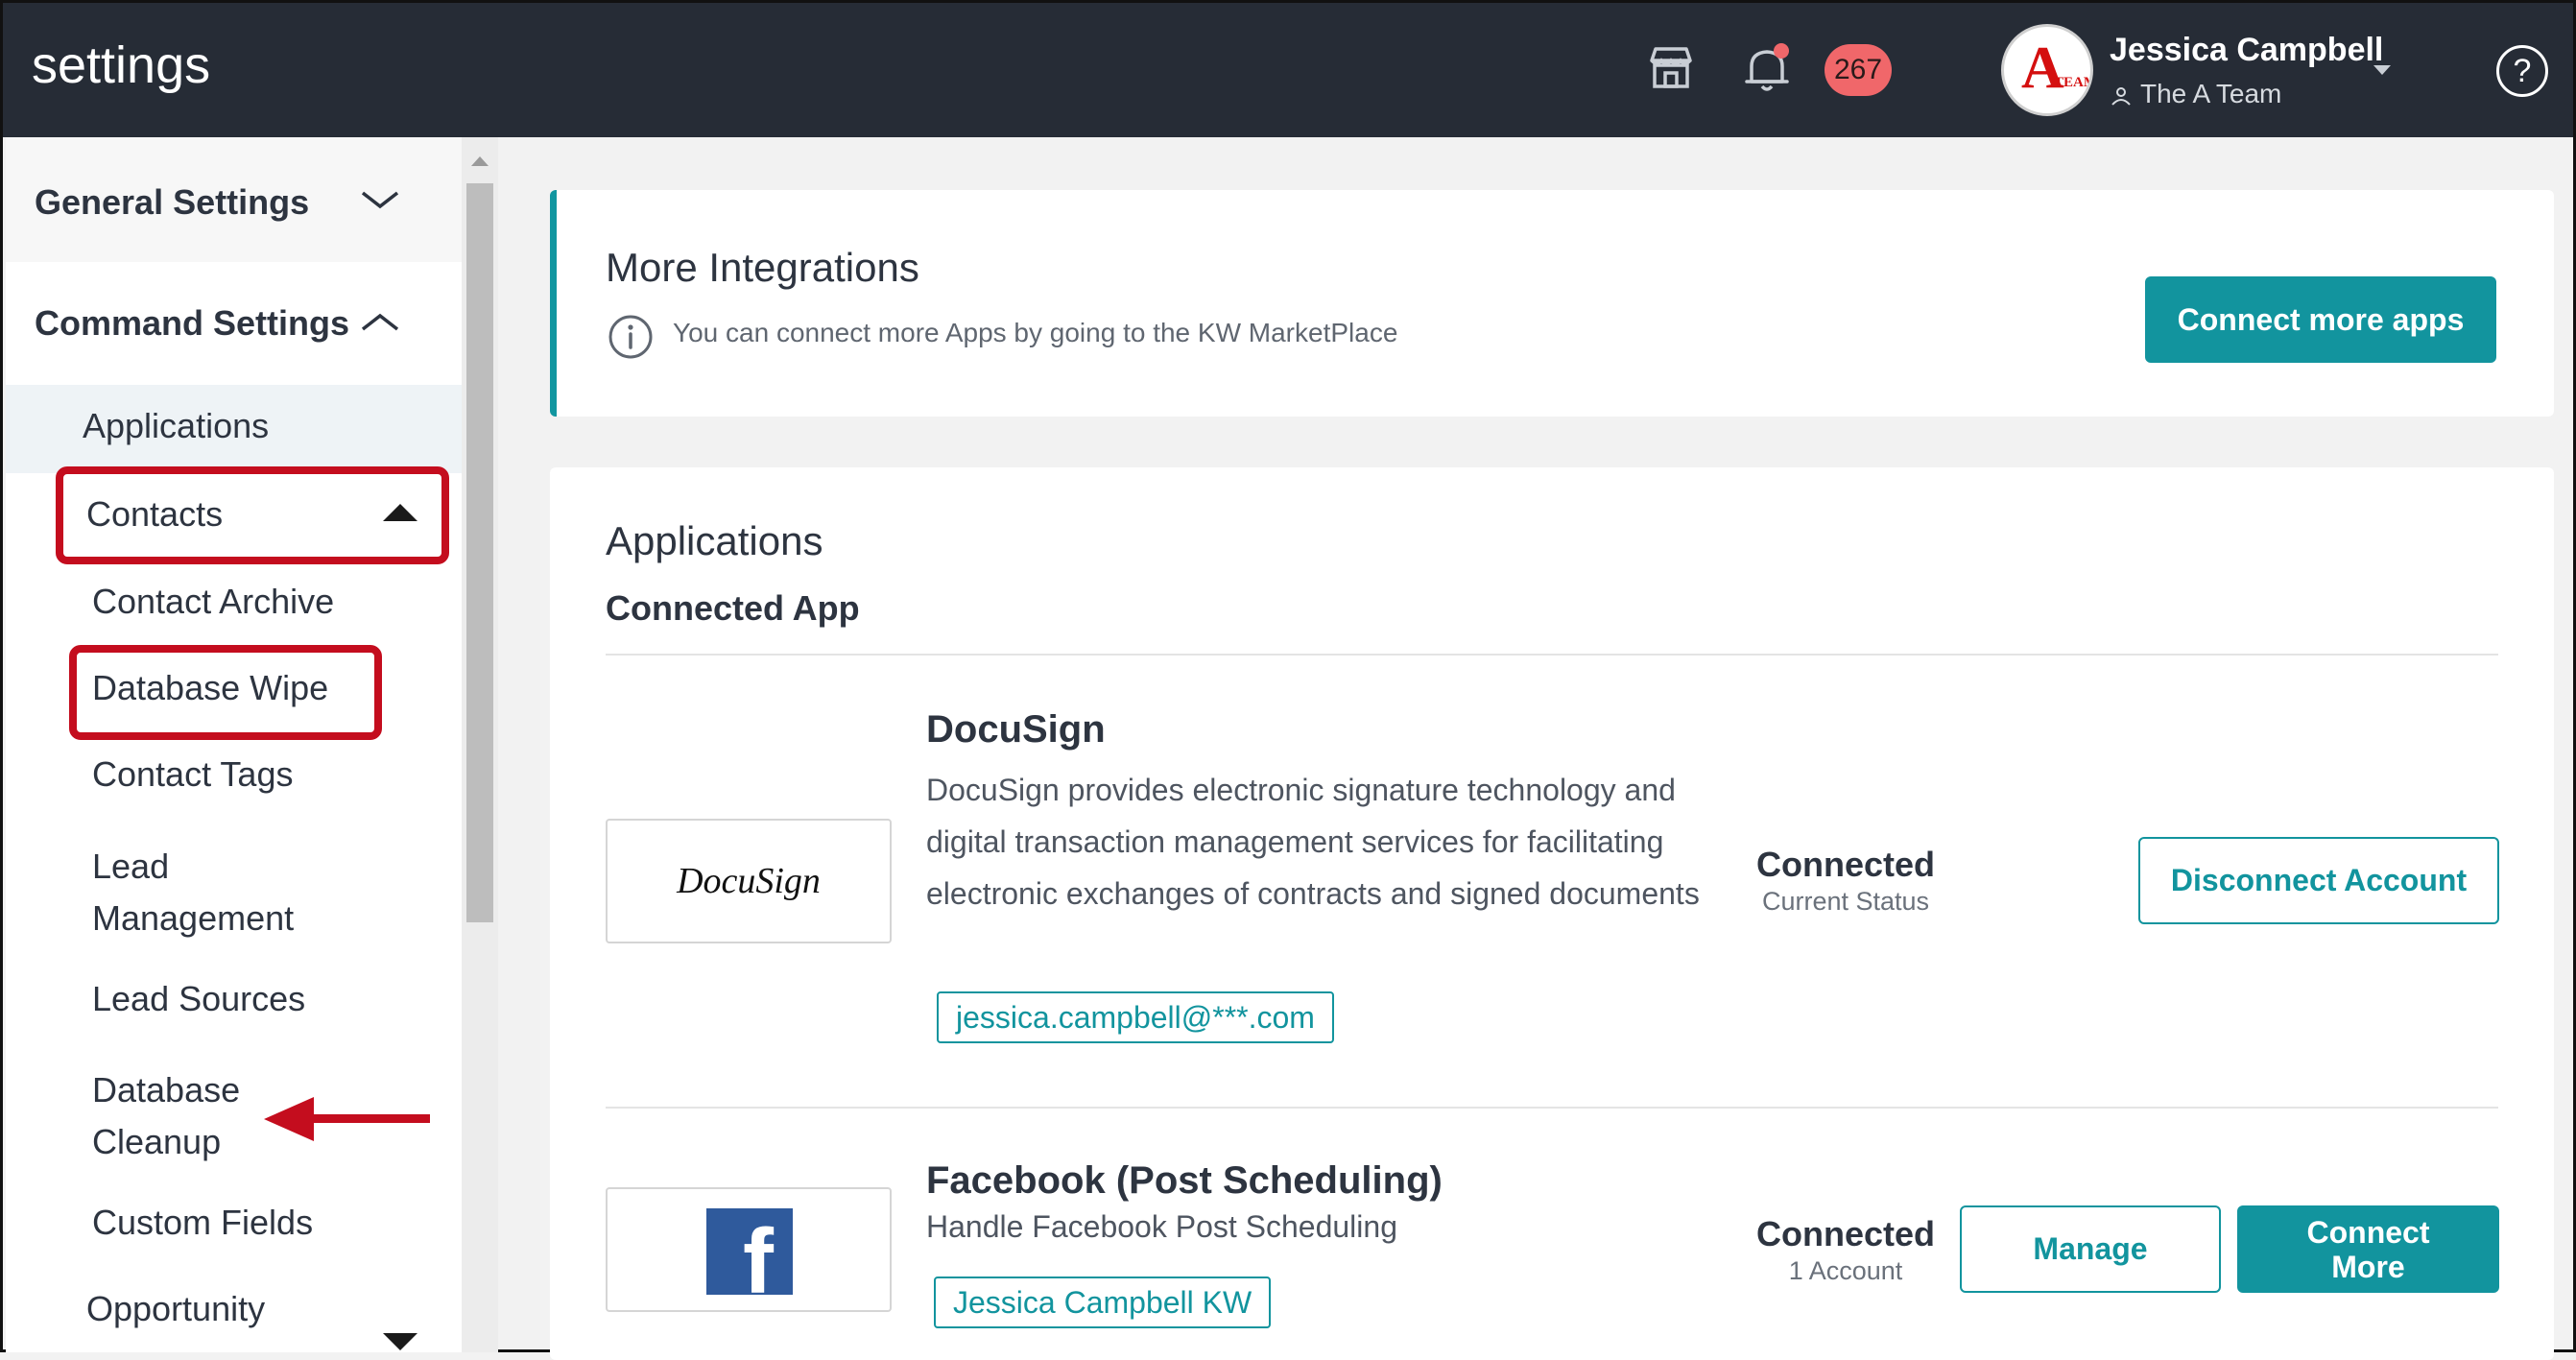  Describe the element at coordinates (1103, 1302) in the screenshot. I see `facebook-account-chip: Jessica Campbell KW` at that location.